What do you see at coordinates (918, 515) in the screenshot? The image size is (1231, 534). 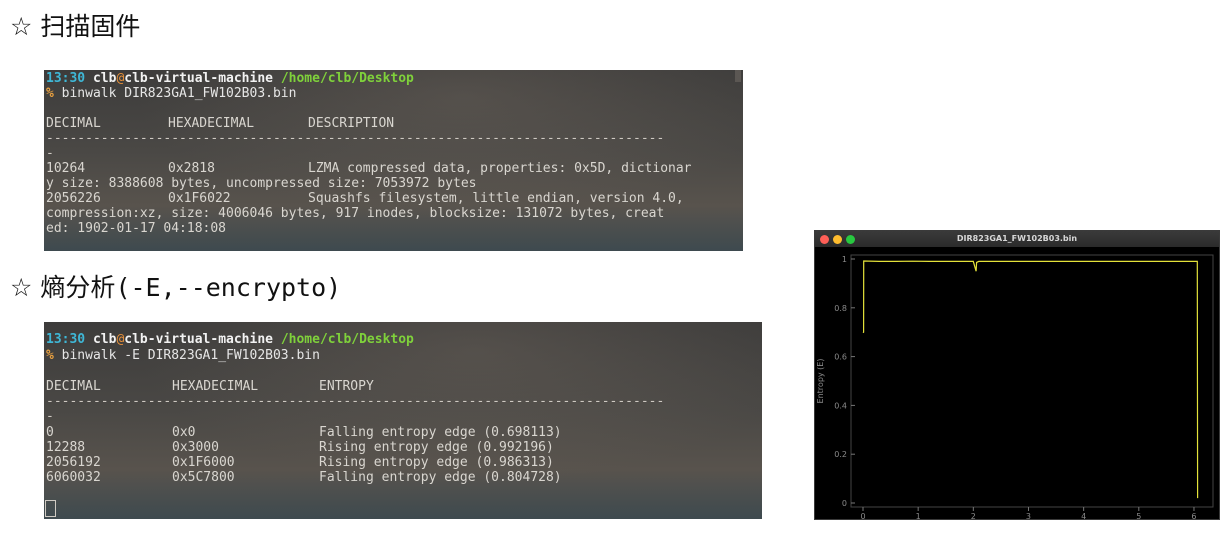 I see `x-tick-label: 1` at bounding box center [918, 515].